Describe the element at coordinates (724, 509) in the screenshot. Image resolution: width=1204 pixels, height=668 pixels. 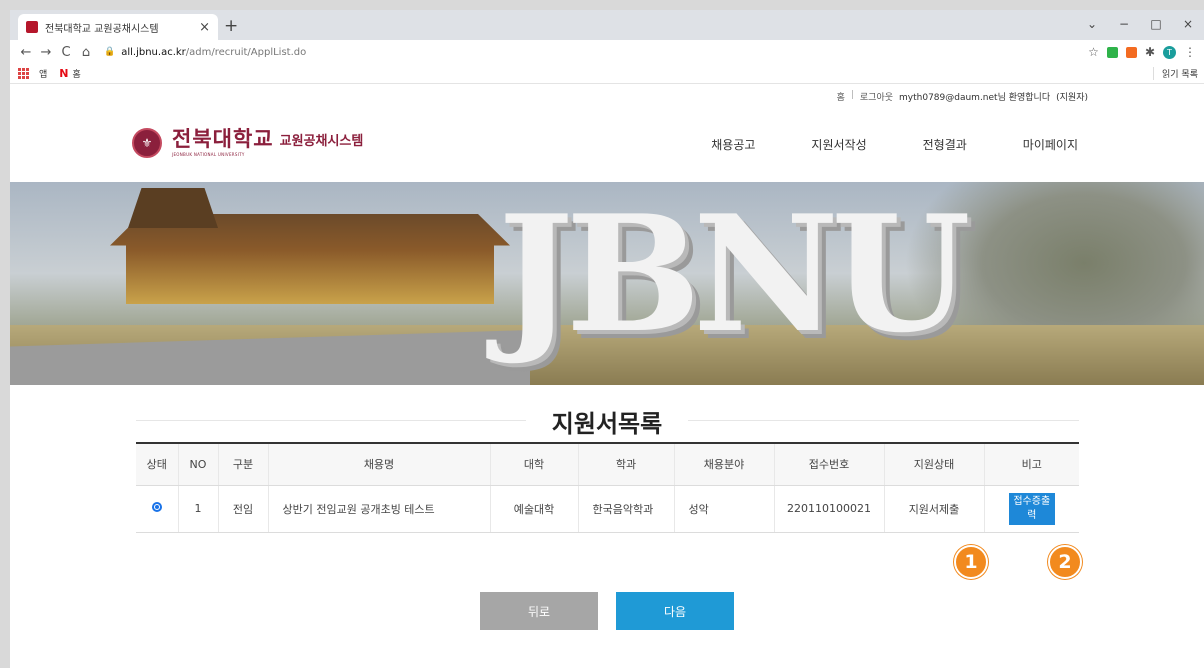
I see `row-field: 성악` at that location.